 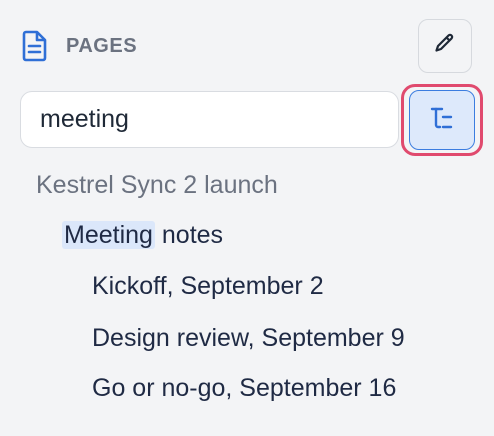 I want to click on result-match-page: Meeting notes, so click(x=143, y=235).